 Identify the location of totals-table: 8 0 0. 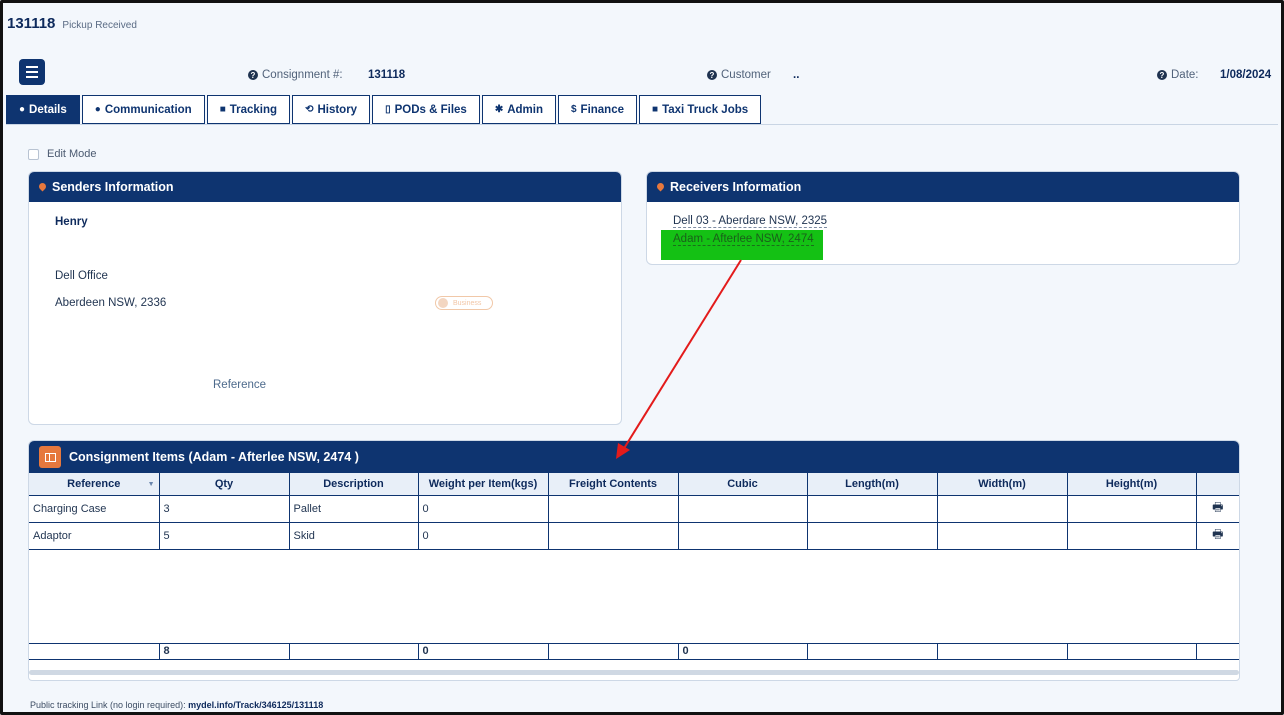
(634, 651).